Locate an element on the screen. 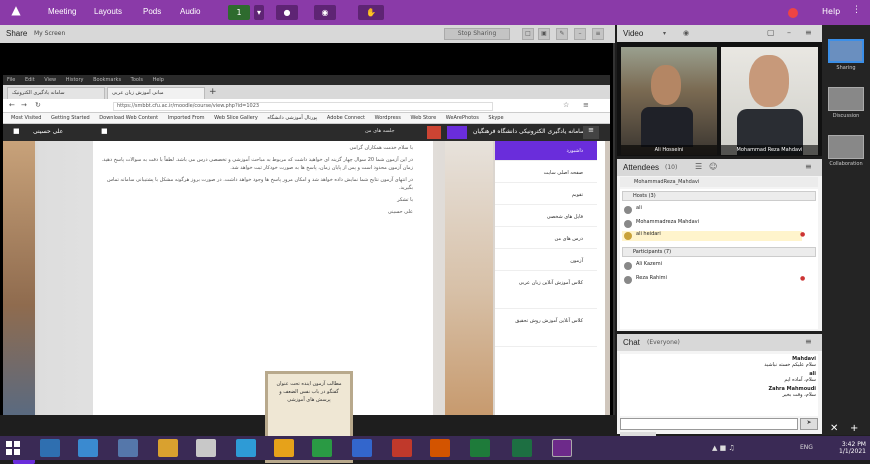  bookmark-star-icon: ☆ is located at coordinates (566, 105).